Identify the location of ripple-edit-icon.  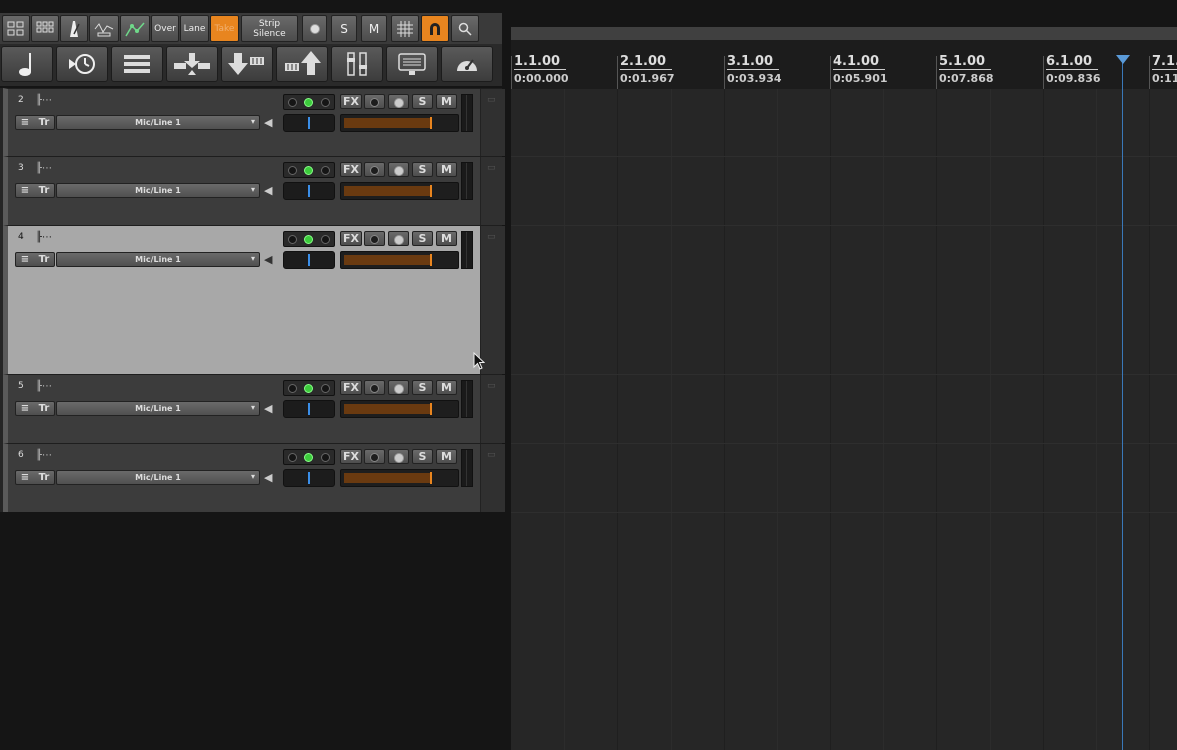
(104, 28).